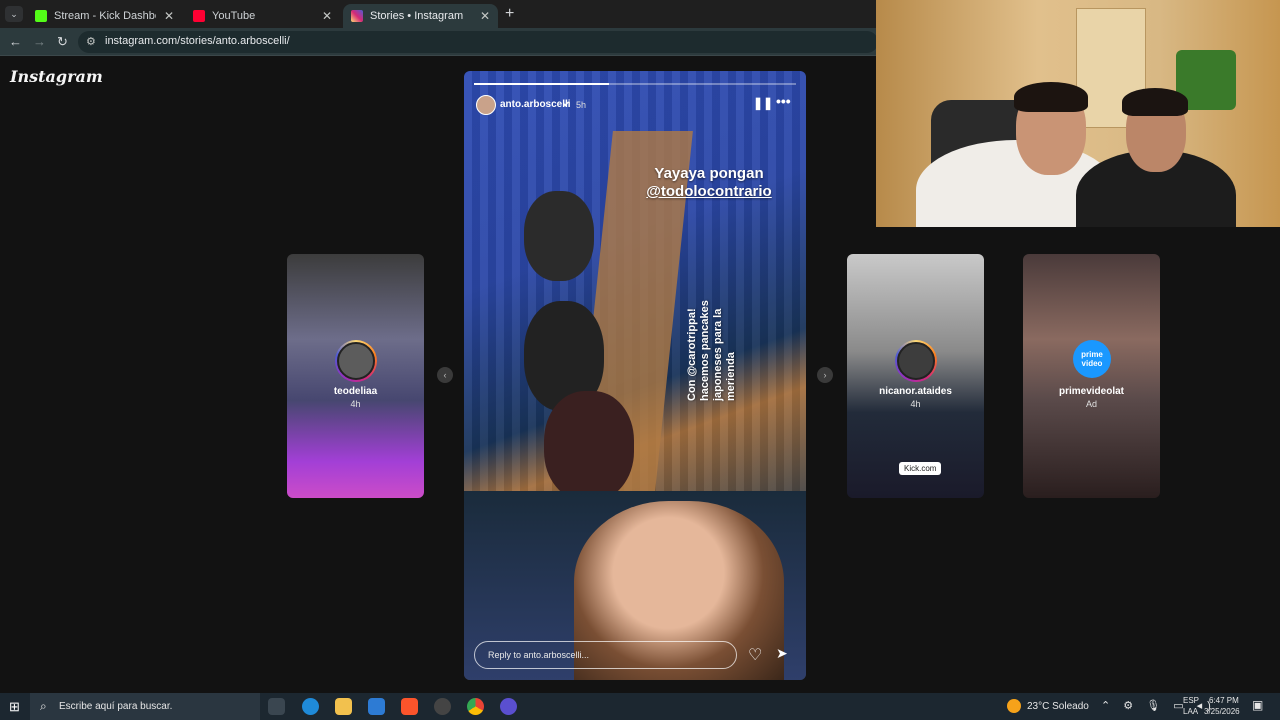 This screenshot has width=1280, height=720. I want to click on taskbar-search-input: ⌕ Escribe aquí para buscar., so click(145, 706).